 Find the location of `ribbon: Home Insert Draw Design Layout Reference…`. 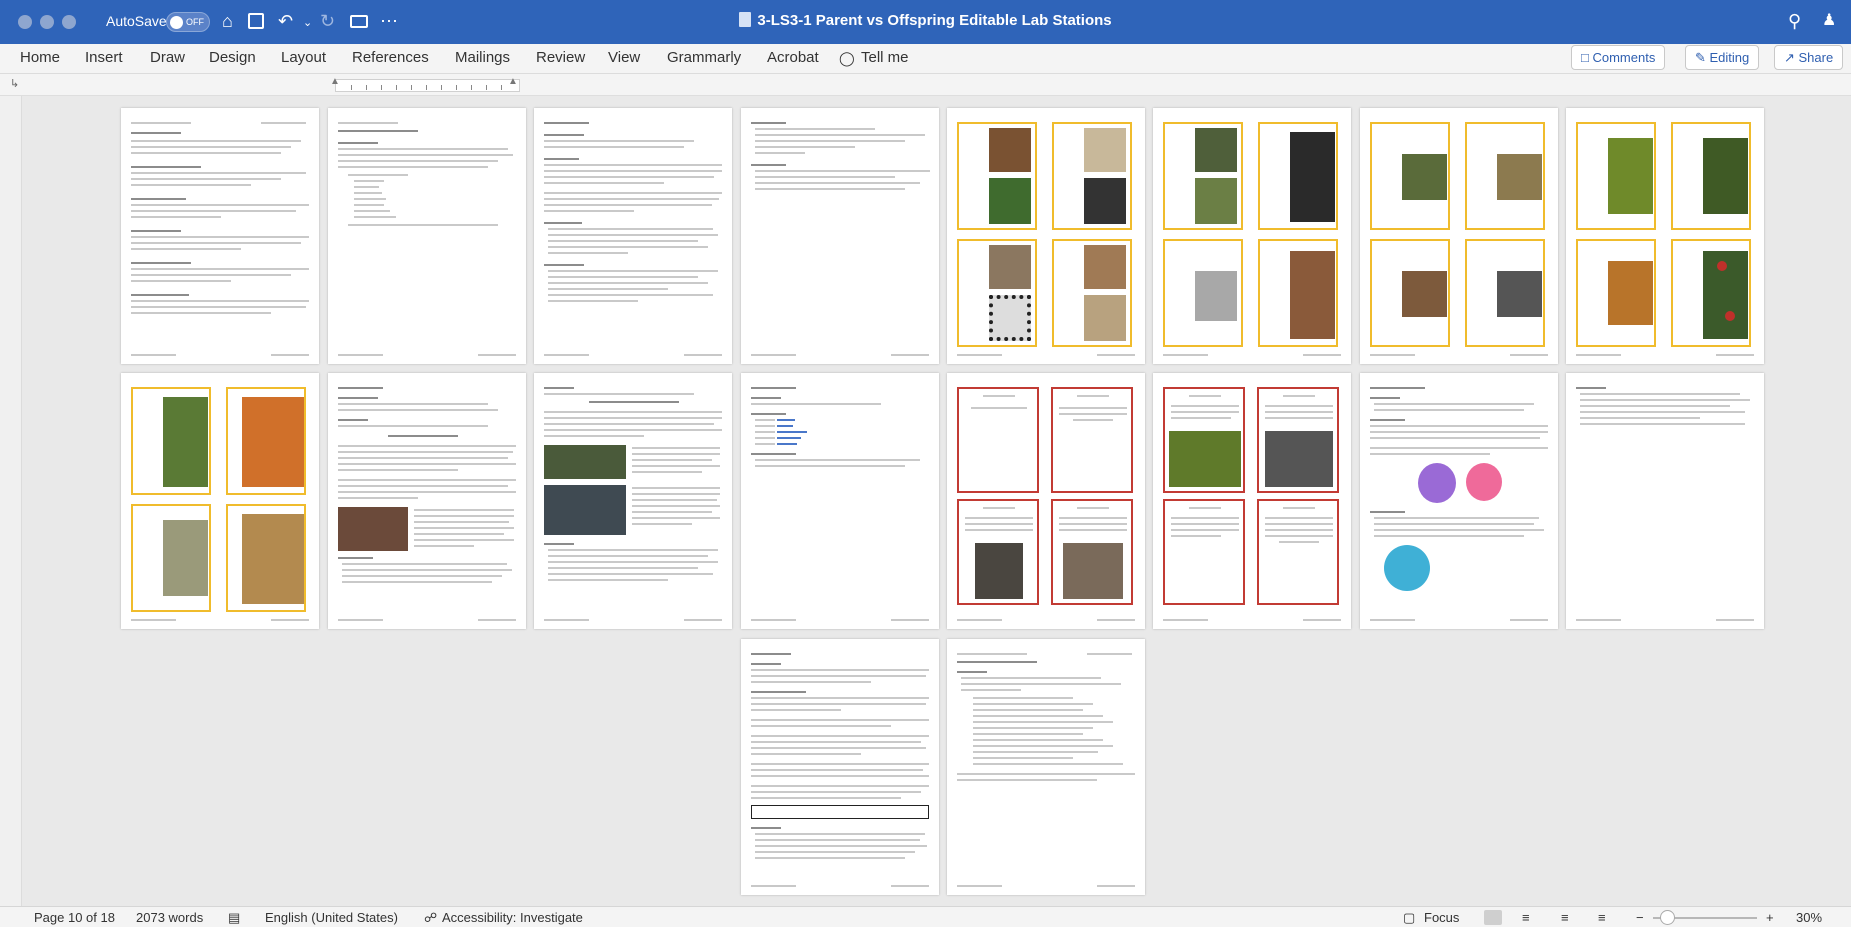

ribbon: Home Insert Draw Design Layout Reference… is located at coordinates (925, 59).